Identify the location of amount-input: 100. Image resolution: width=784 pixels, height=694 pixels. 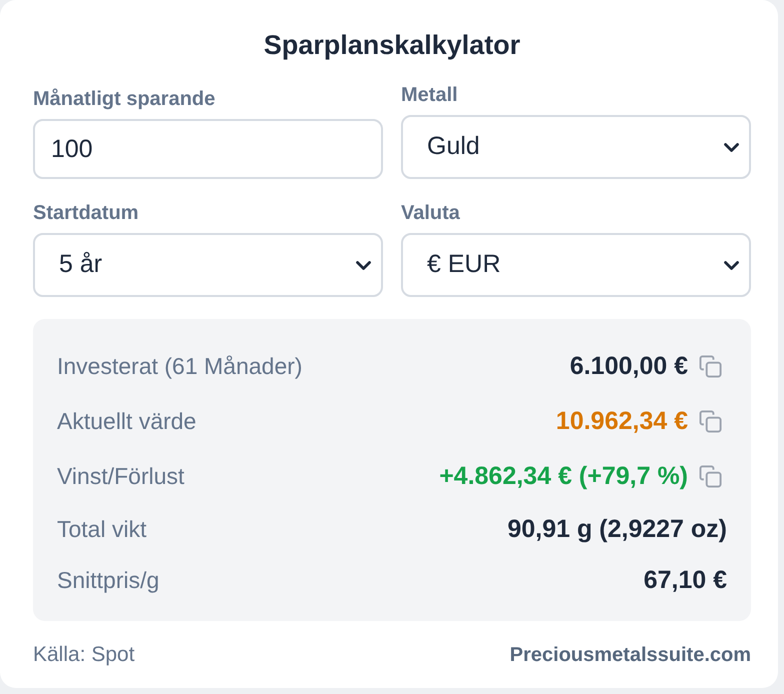
(208, 149).